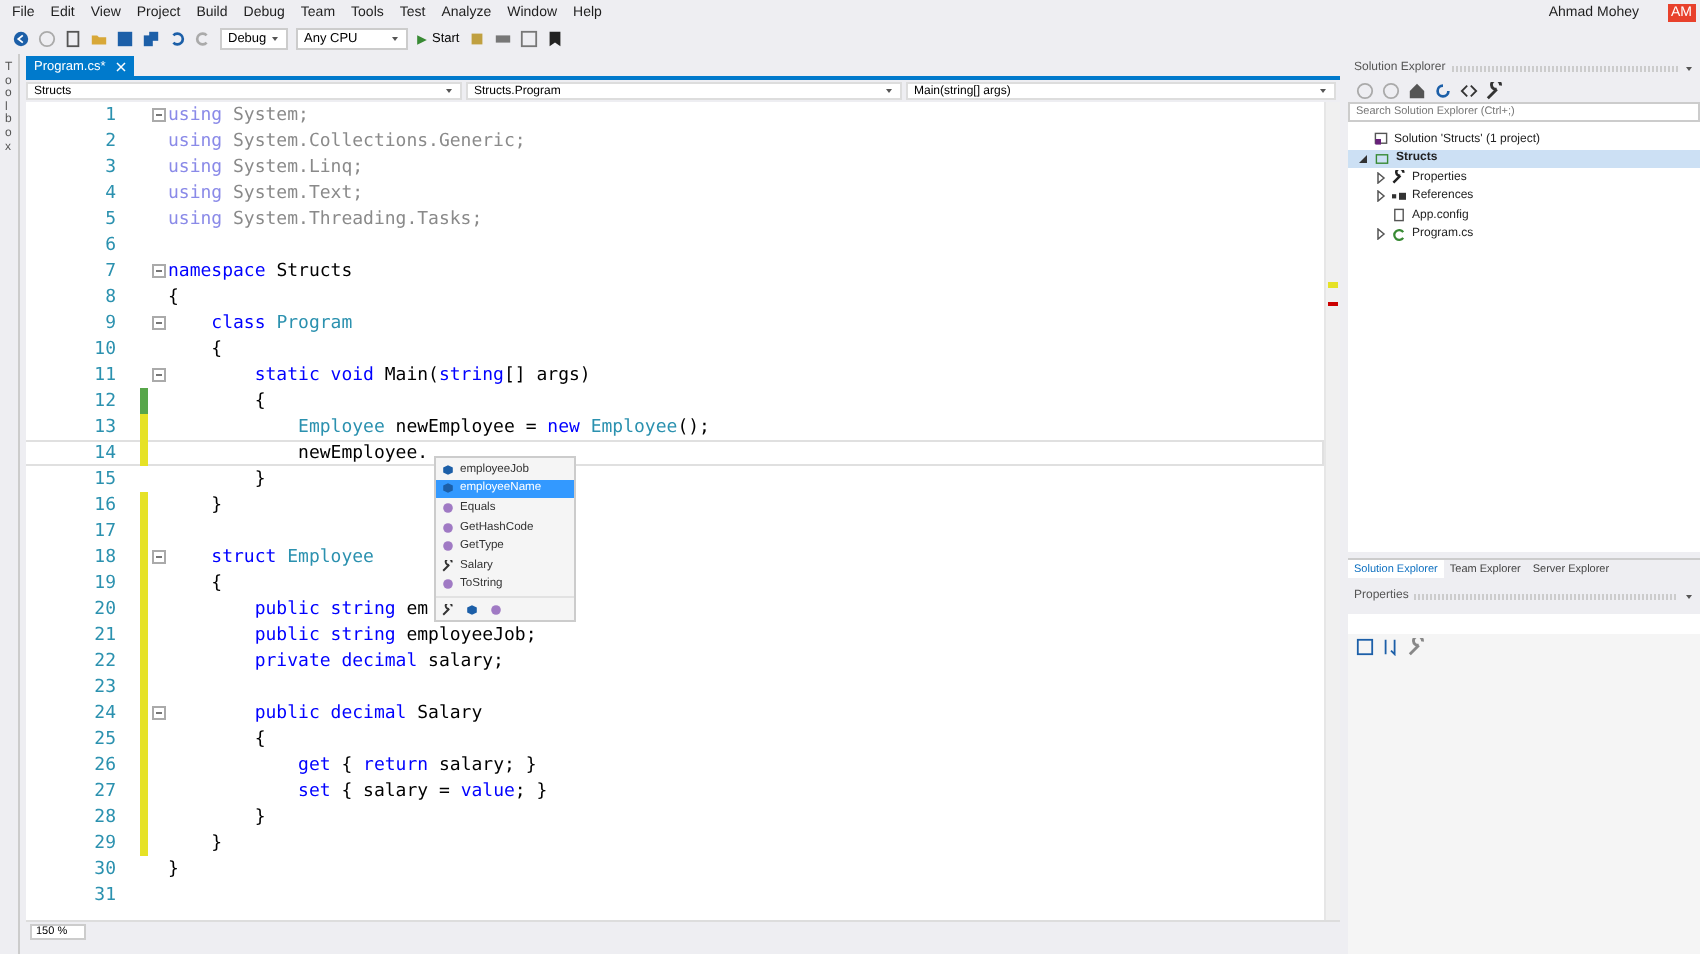 The width and height of the screenshot is (1700, 954). Describe the element at coordinates (378, 661) in the screenshot. I see `code-line: private decimal salary;` at that location.